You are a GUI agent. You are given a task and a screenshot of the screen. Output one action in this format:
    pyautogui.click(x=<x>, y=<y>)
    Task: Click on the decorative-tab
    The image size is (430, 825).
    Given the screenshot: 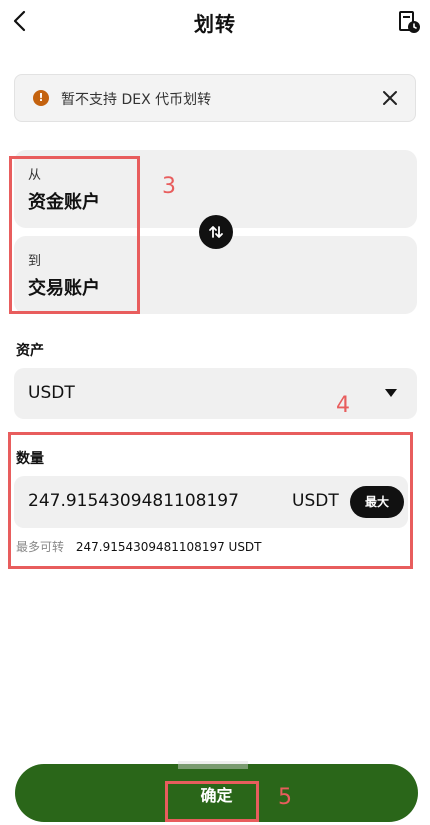 What is the action you would take?
    pyautogui.click(x=213, y=765)
    